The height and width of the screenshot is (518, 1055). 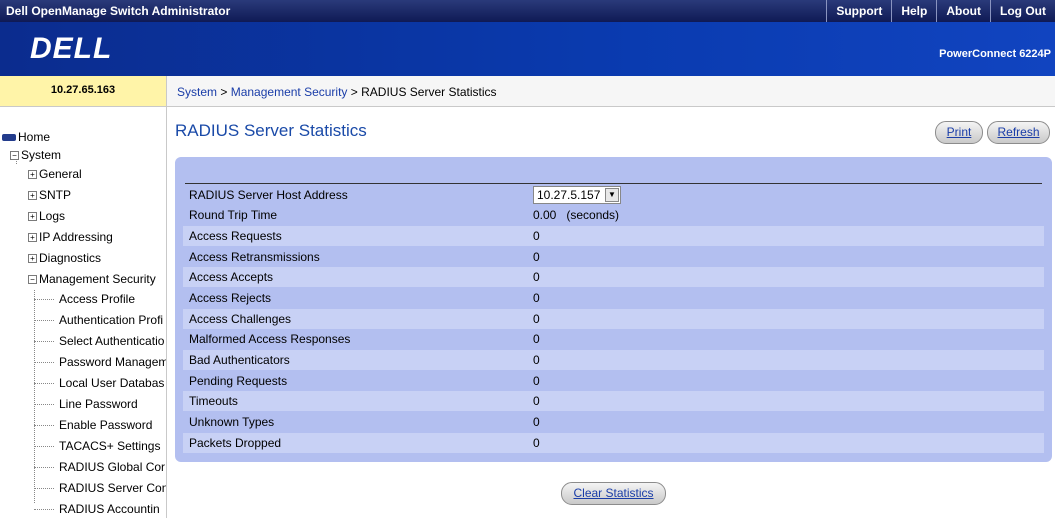 I want to click on sidebar-item-authentication-profile: Authentication Profi, so click(x=111, y=320).